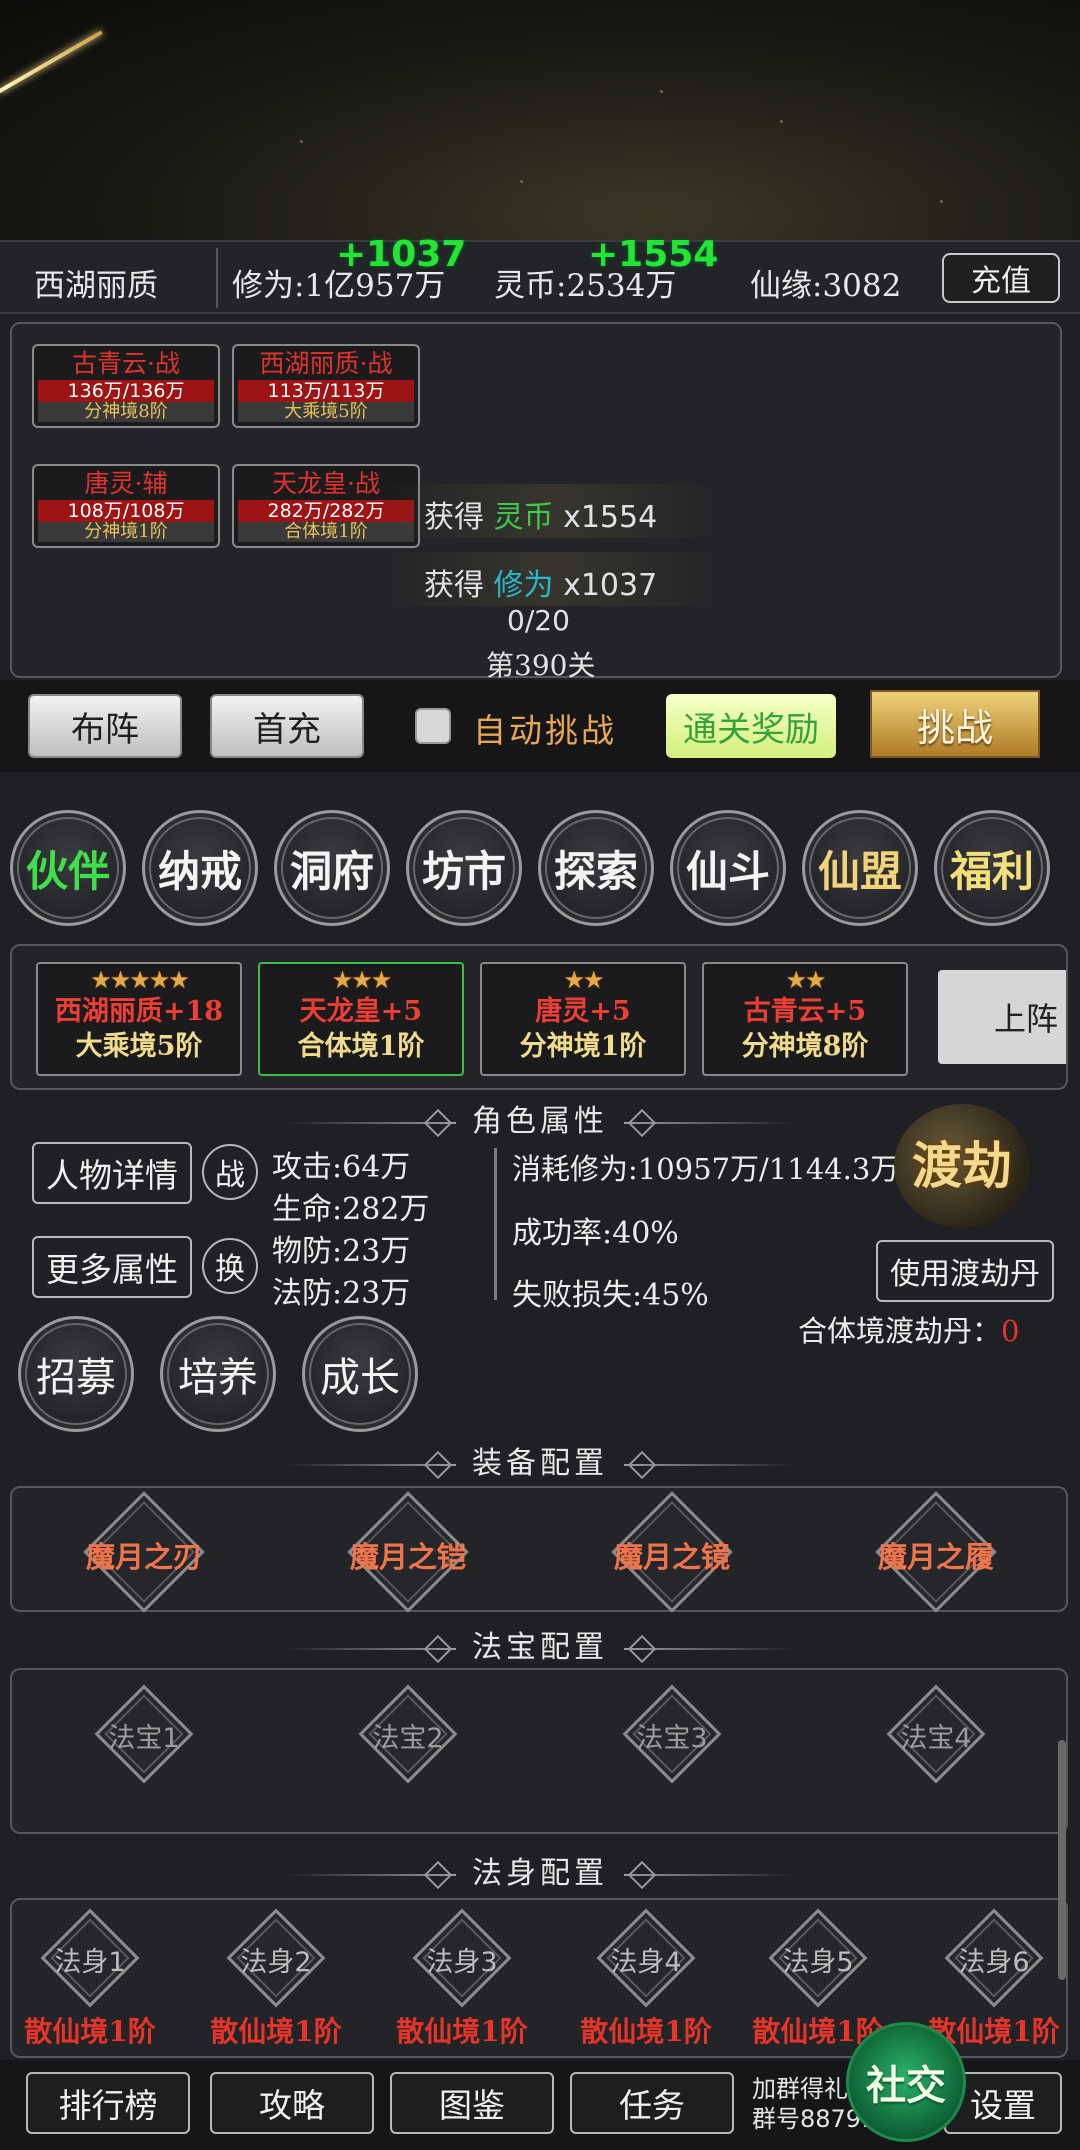 The height and width of the screenshot is (2150, 1080). What do you see at coordinates (706, 1169) in the screenshot?
I see `consume-cultivation: 消耗修为:10957万/1144.3万` at bounding box center [706, 1169].